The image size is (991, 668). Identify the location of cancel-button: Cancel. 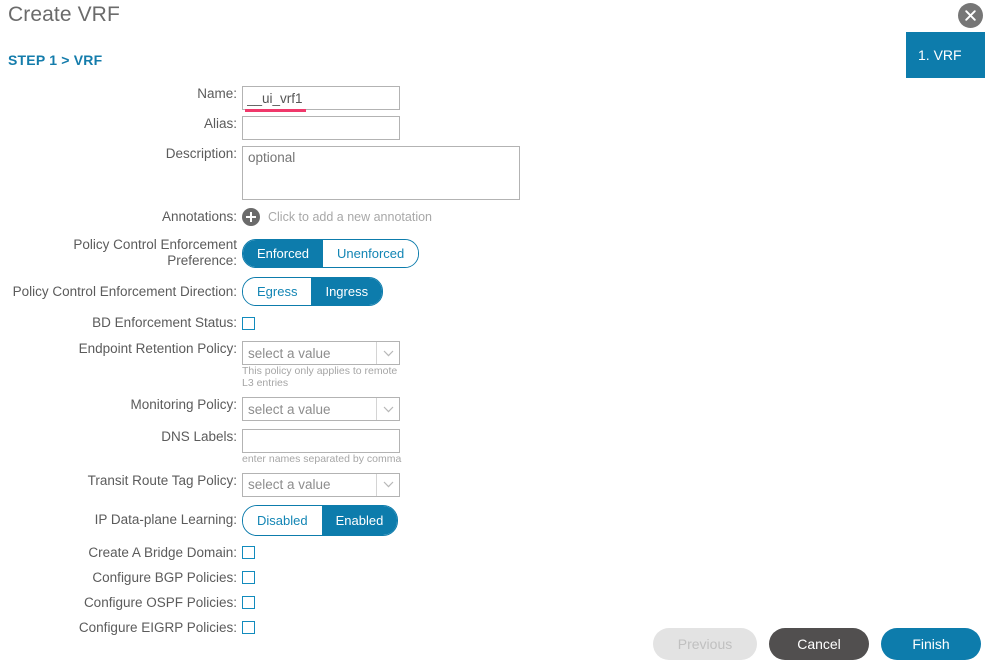
(819, 644).